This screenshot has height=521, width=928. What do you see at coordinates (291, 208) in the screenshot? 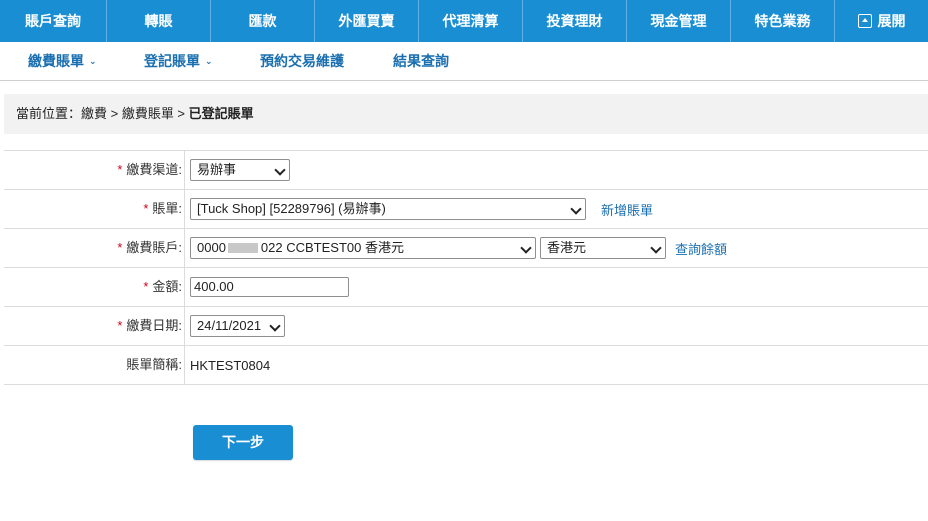
I see `bill-value: [Tuck Shop] [52289796] (易辦事)` at bounding box center [291, 208].